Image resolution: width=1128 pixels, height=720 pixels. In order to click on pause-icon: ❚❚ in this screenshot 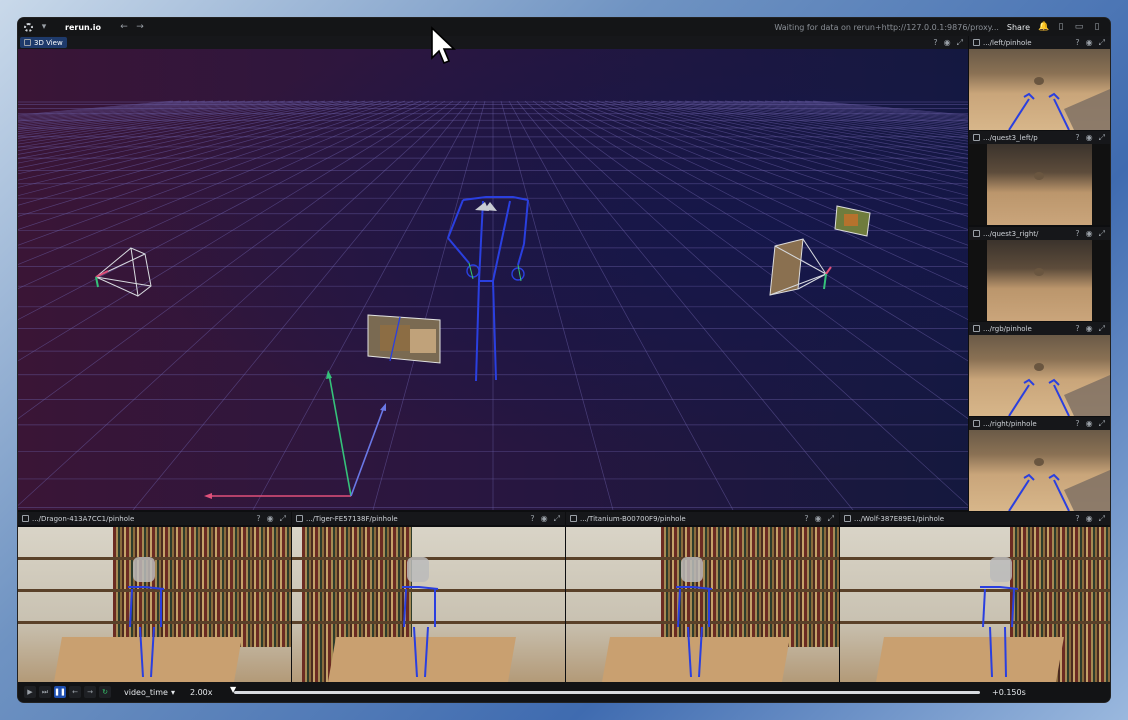, I will do `click(60, 692)`.